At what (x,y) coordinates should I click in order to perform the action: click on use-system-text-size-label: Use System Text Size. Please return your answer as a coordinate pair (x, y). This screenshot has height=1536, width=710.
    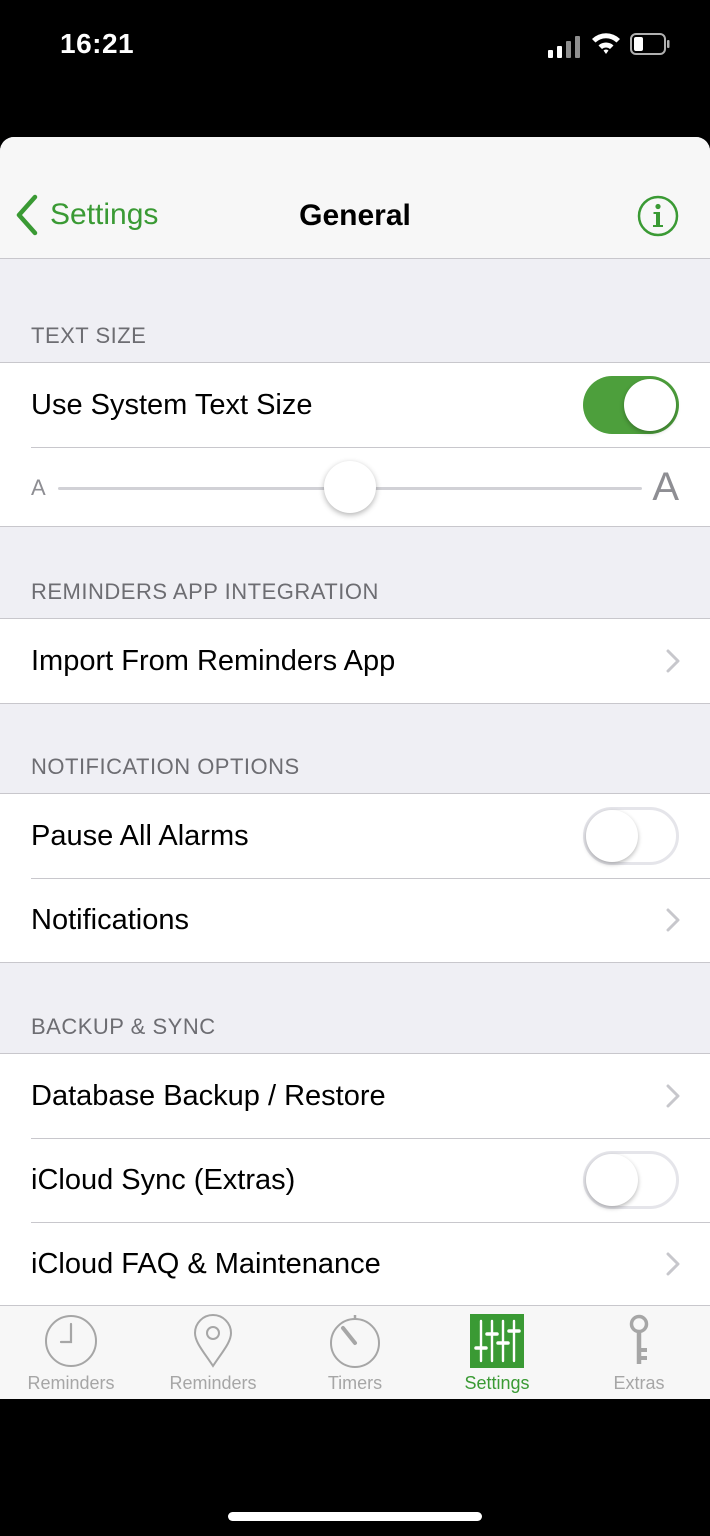
    Looking at the image, I should click on (172, 404).